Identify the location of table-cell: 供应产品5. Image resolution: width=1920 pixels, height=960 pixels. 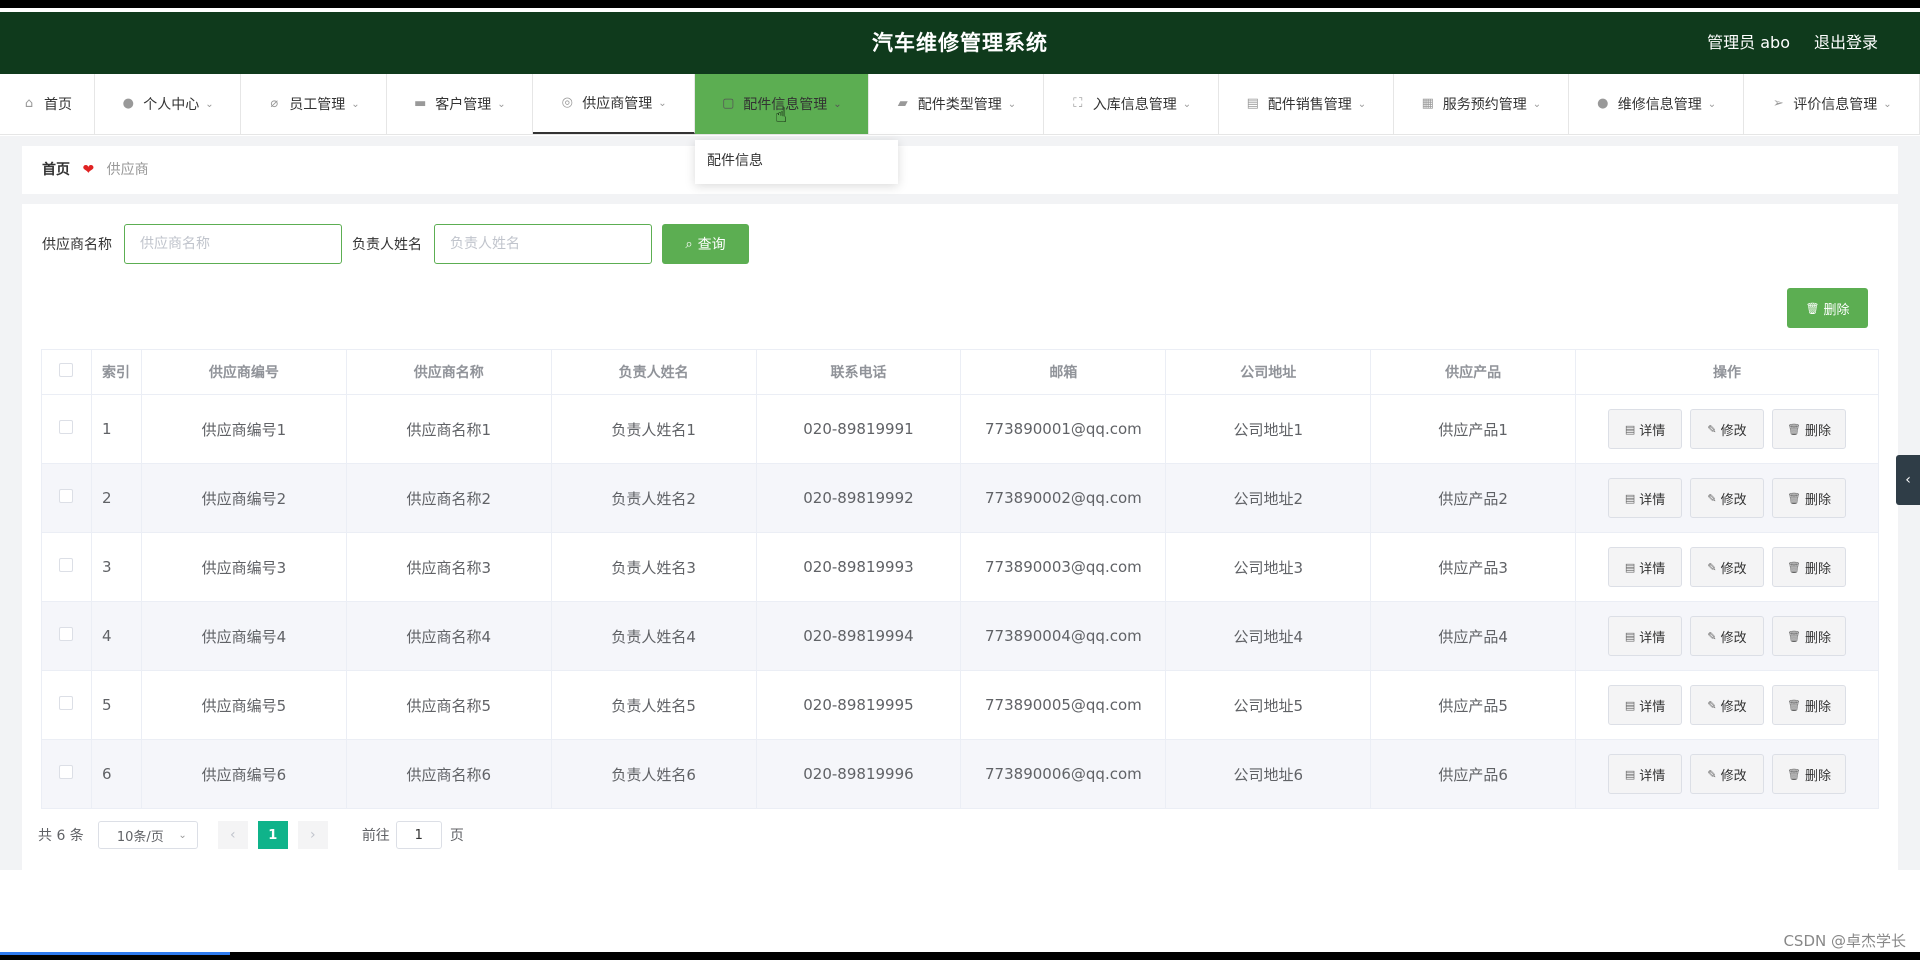
(1473, 705).